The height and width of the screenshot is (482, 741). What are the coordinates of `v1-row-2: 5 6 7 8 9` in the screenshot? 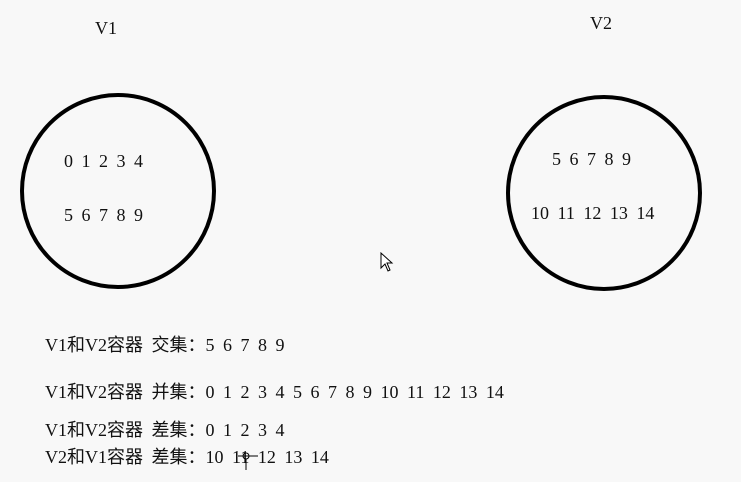 It's located at (103, 215).